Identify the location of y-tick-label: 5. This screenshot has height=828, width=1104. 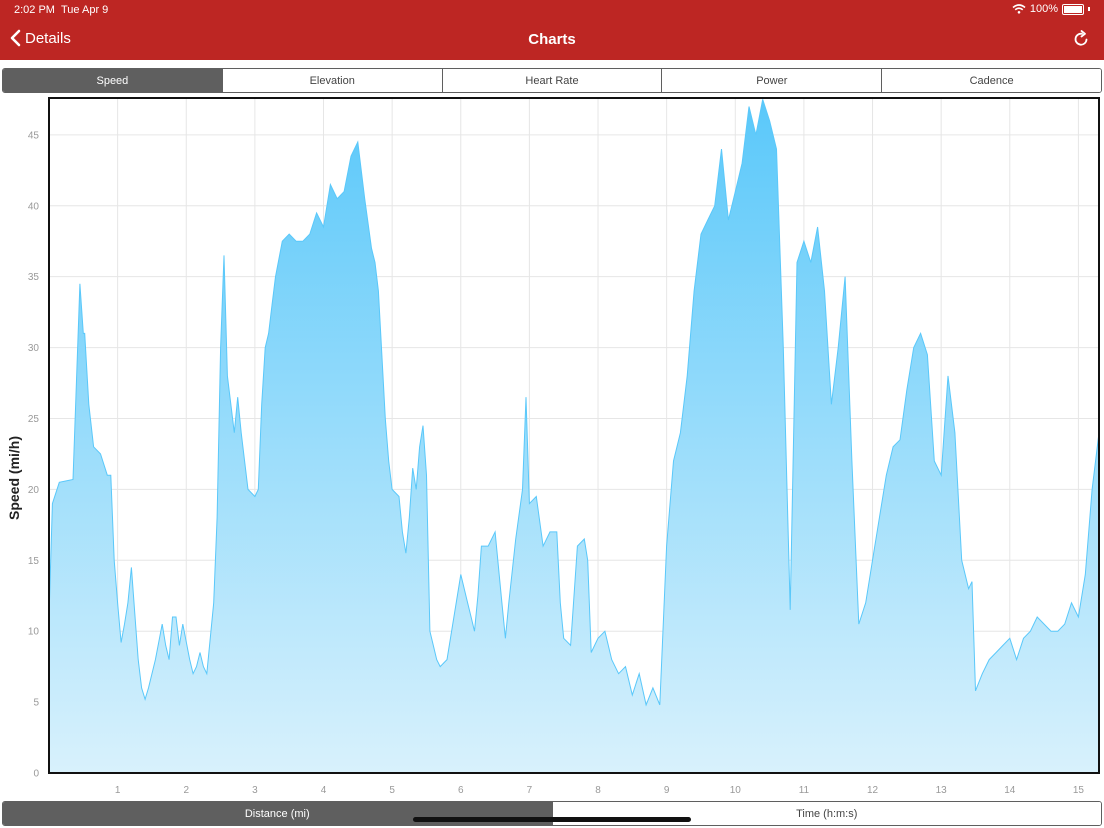
(36, 703).